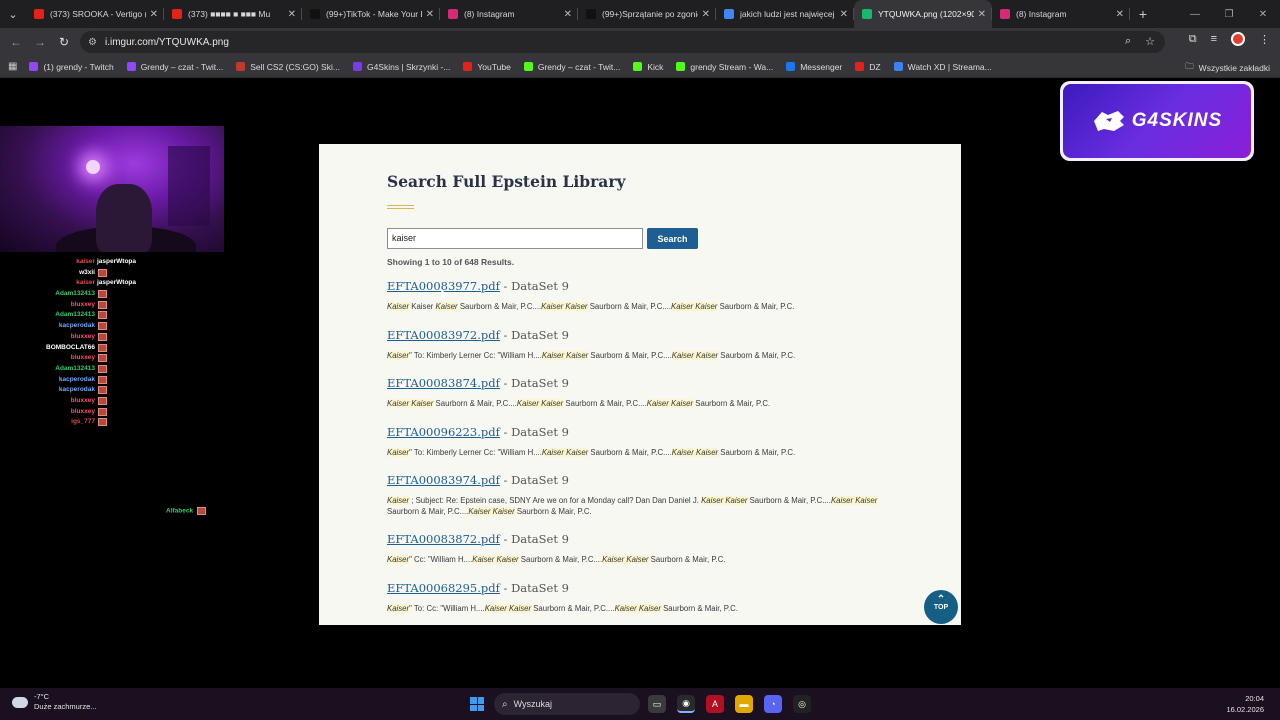  What do you see at coordinates (64, 42) in the screenshot?
I see `reload-button: ↻` at bounding box center [64, 42].